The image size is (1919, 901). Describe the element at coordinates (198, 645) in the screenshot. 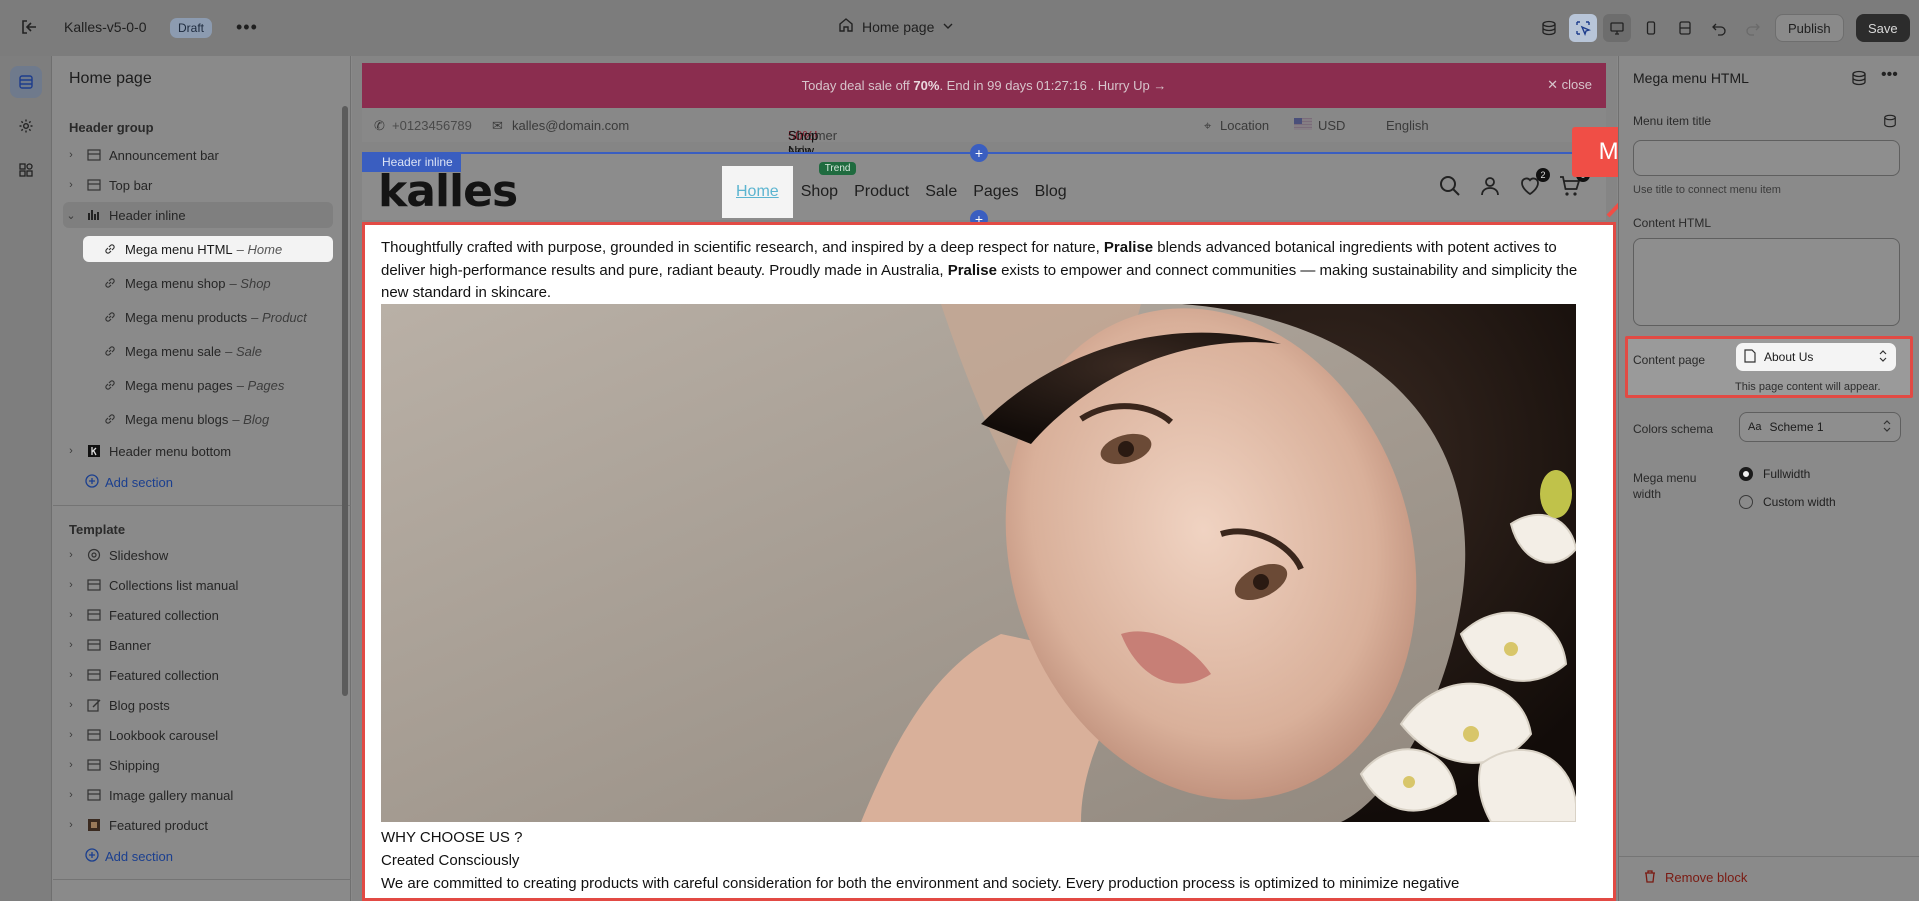

I see `sidebar-item-banner: › Banner` at that location.